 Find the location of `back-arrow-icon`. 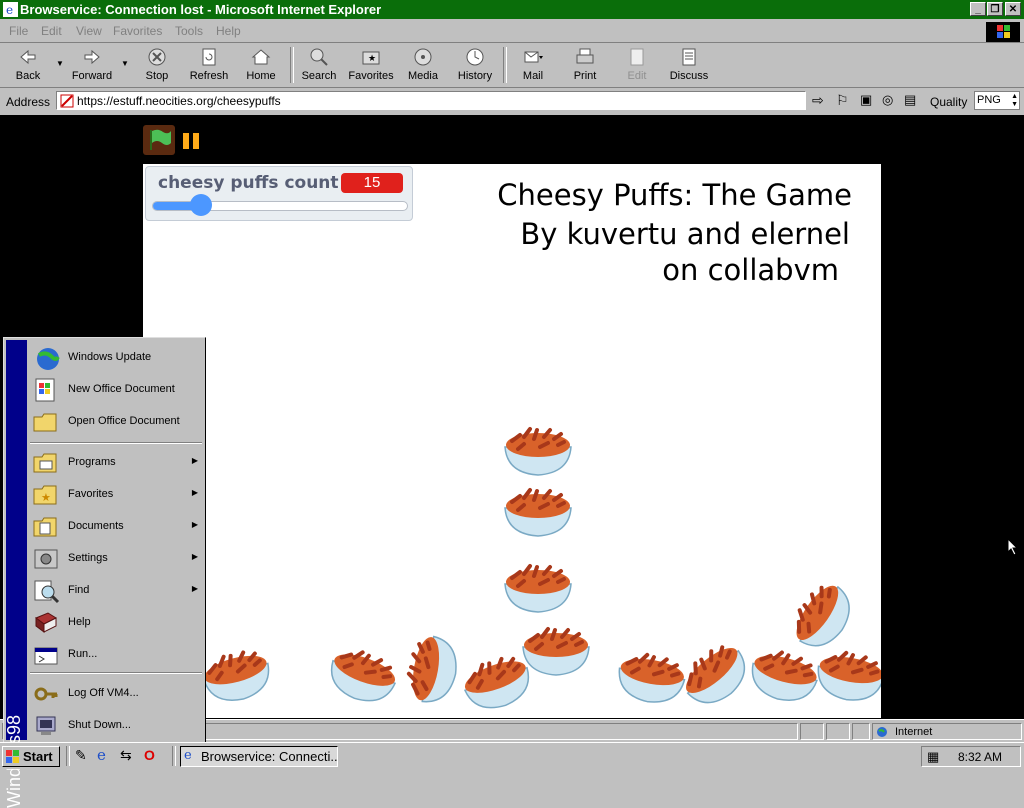

back-arrow-icon is located at coordinates (28, 57).